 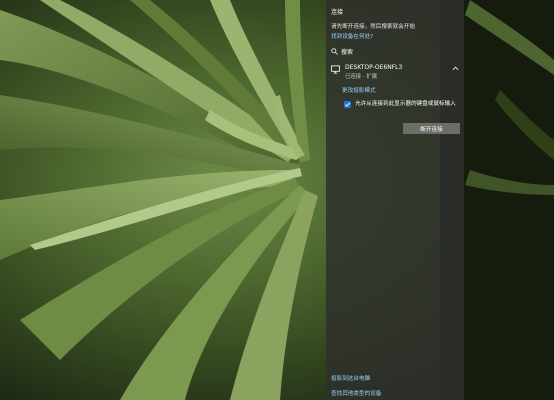 What do you see at coordinates (356, 393) in the screenshot?
I see `find-other-device-link: 查找其他类型的设备` at bounding box center [356, 393].